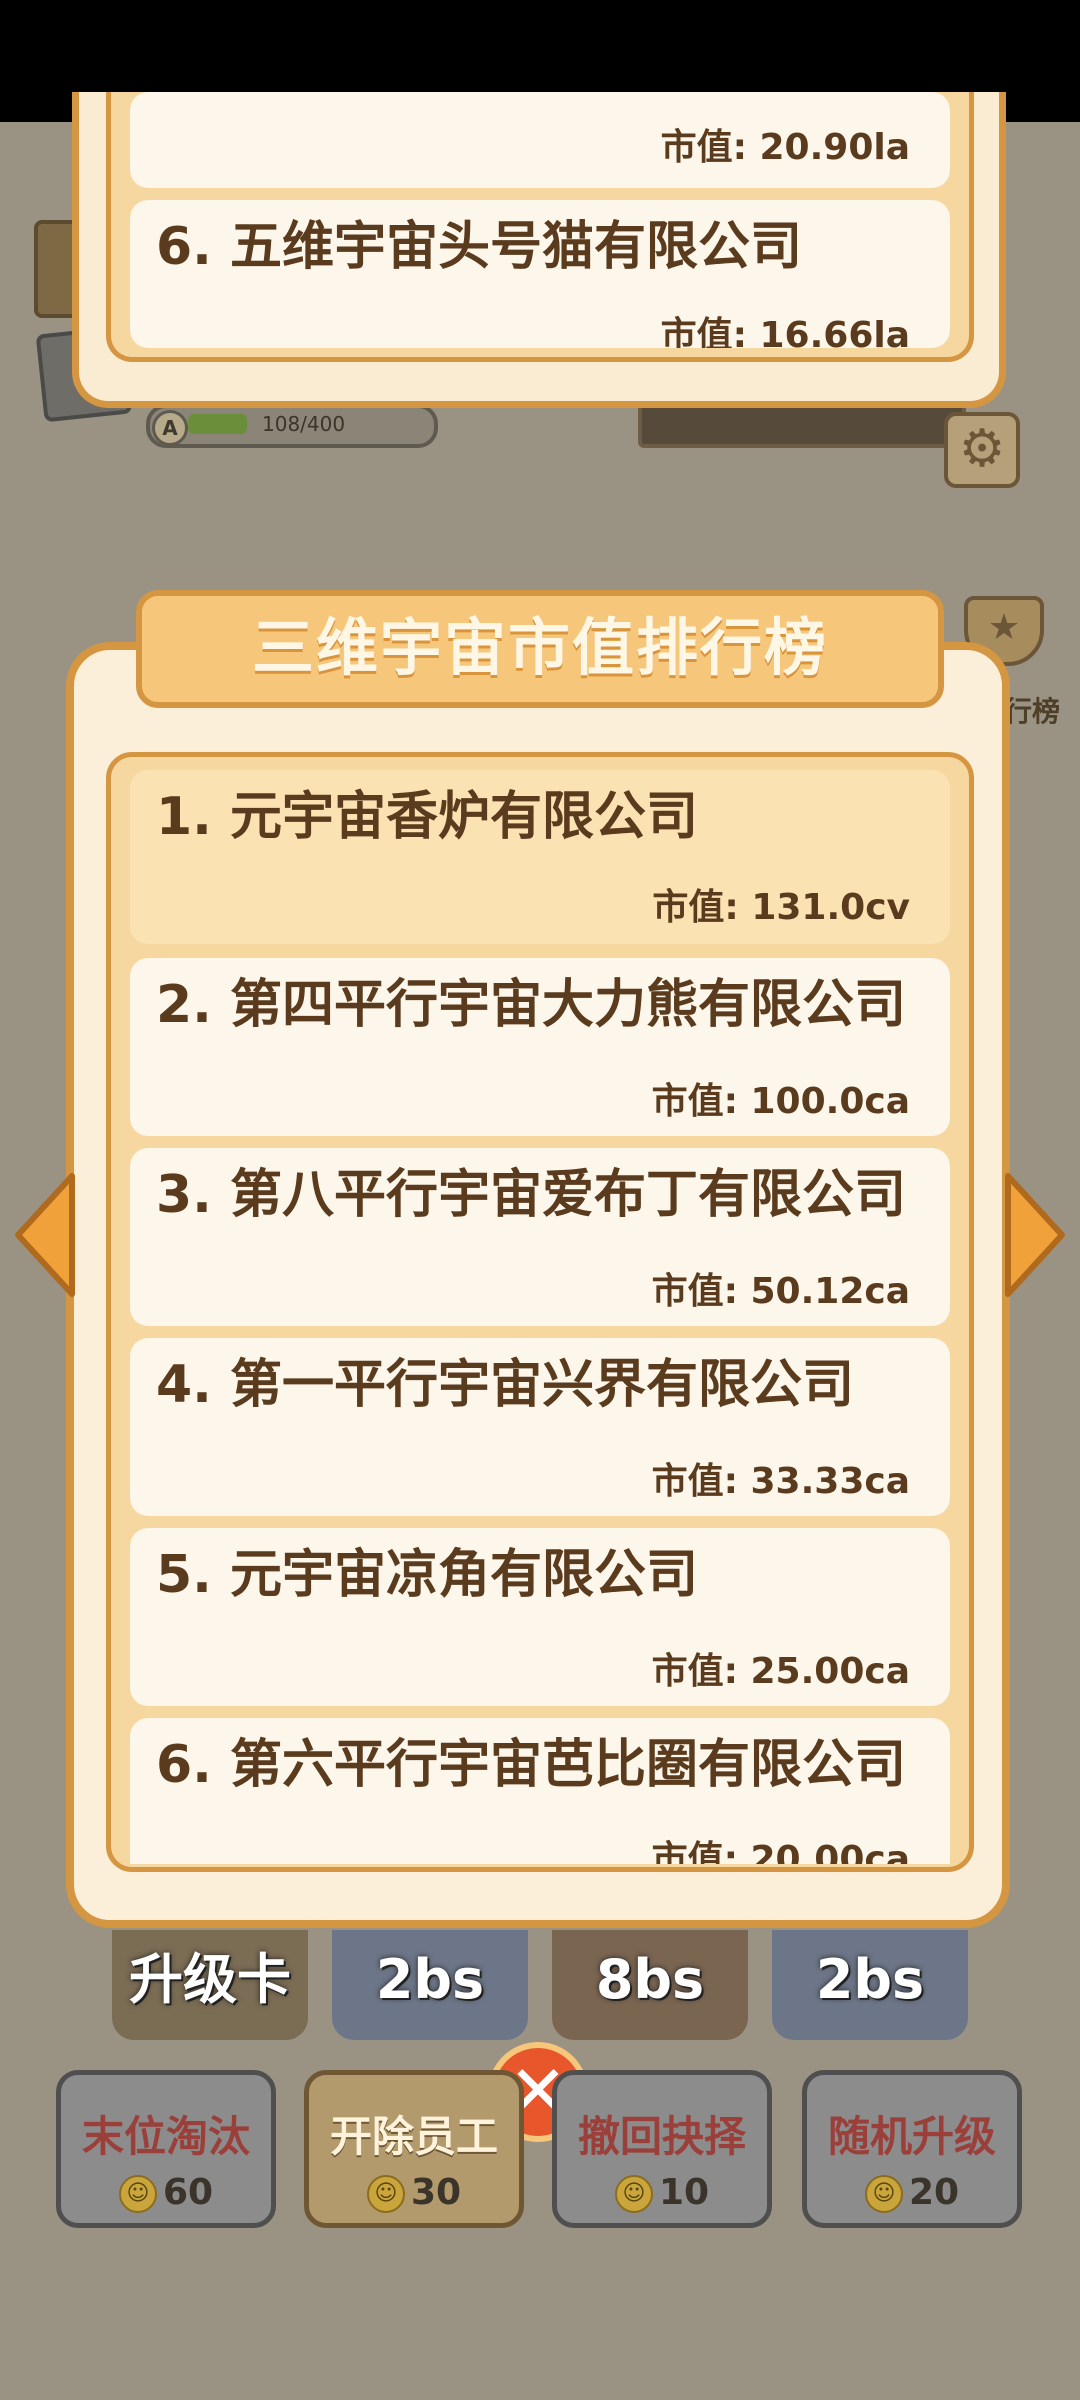 The image size is (1080, 2400). I want to click on company-name: 6. 第六平行宇宙芭比圈有限公司, so click(531, 1765).